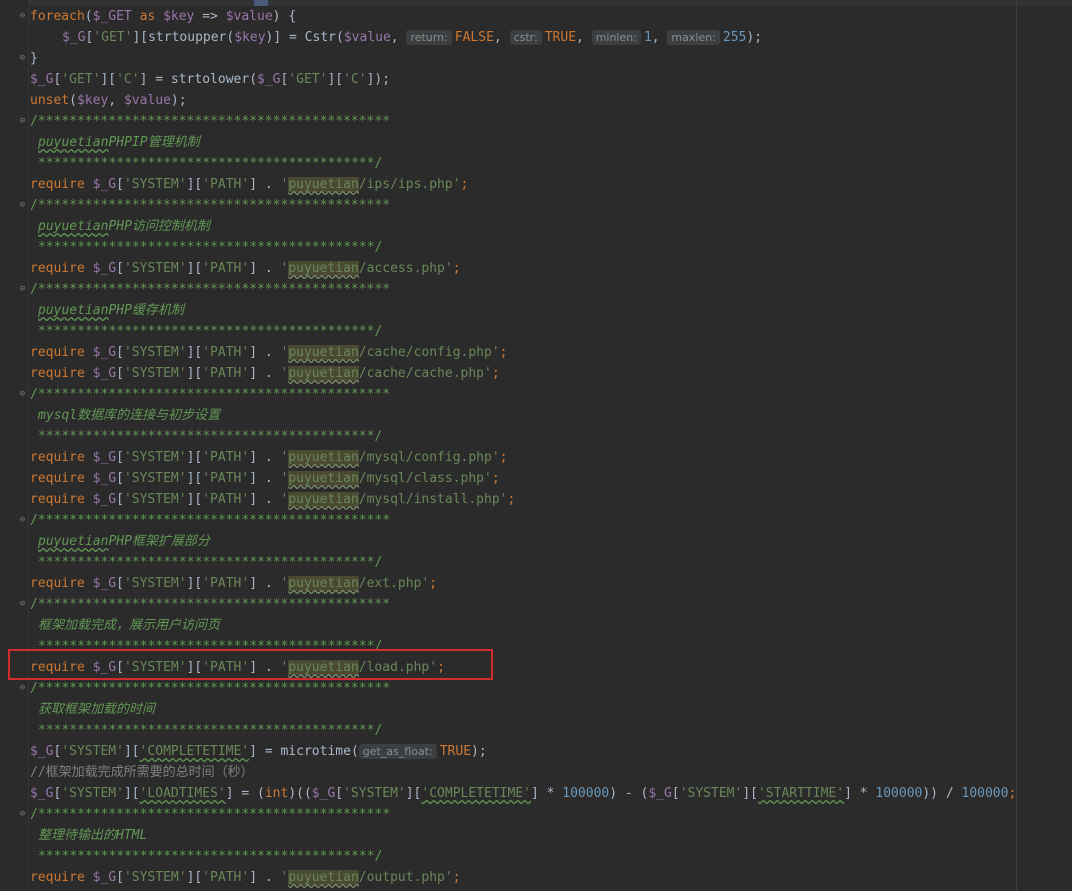  Describe the element at coordinates (398, 667) in the screenshot. I see `code-token: /load.php'` at that location.